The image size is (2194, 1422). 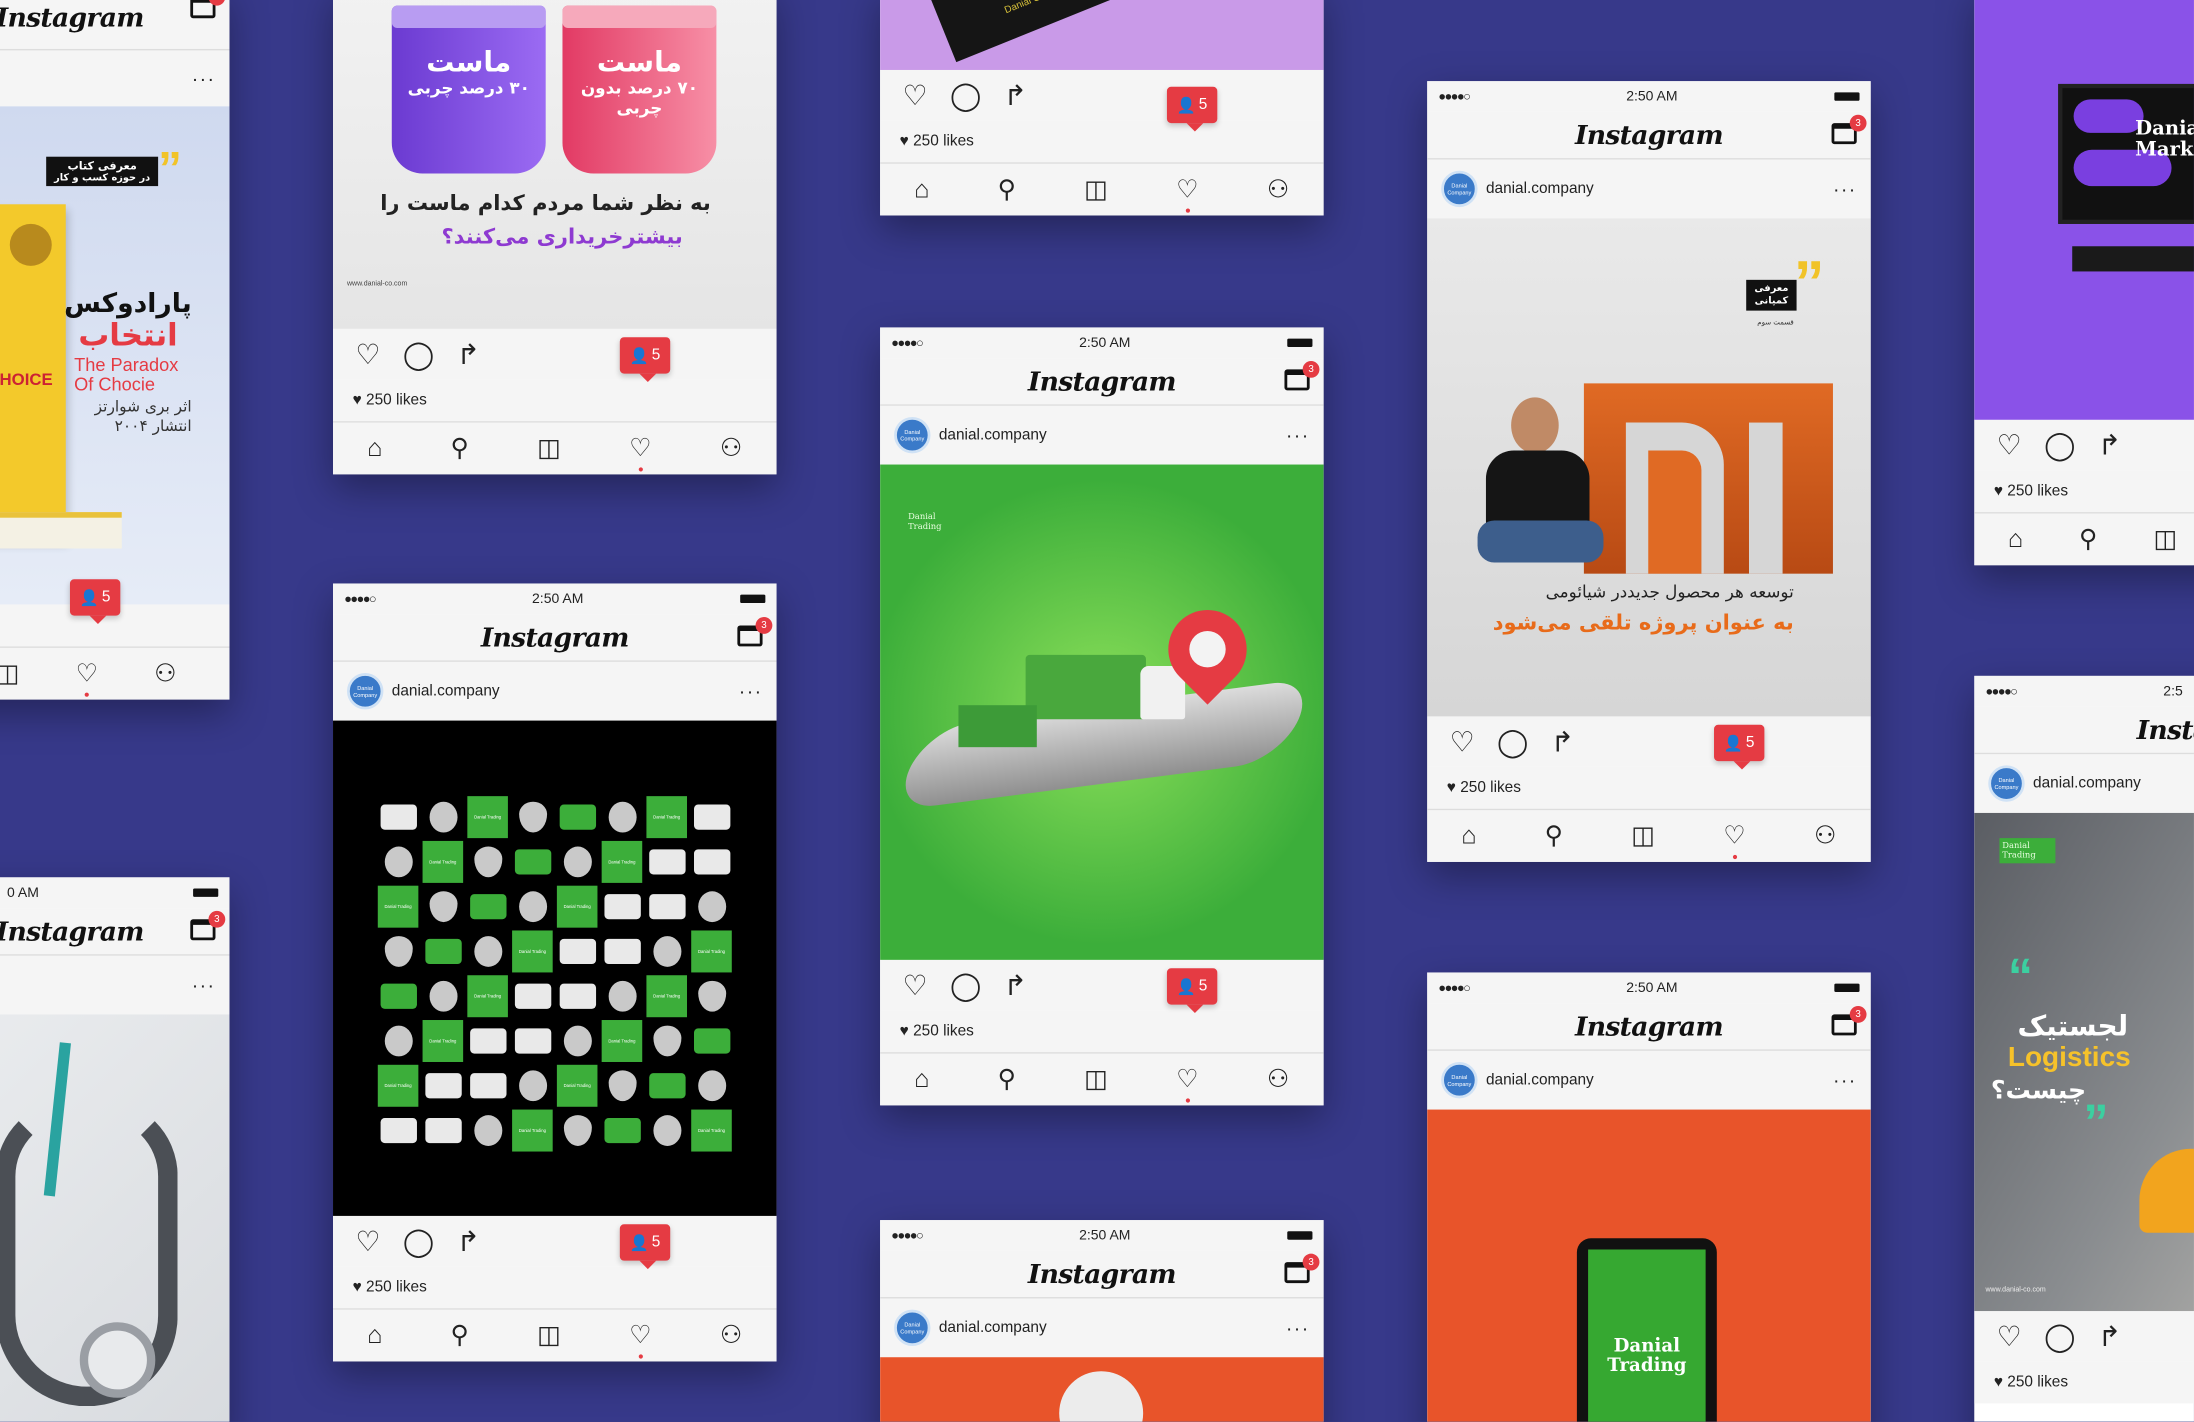 I want to click on post-header: Danial Company danial.company ···, so click(x=1102, y=435).